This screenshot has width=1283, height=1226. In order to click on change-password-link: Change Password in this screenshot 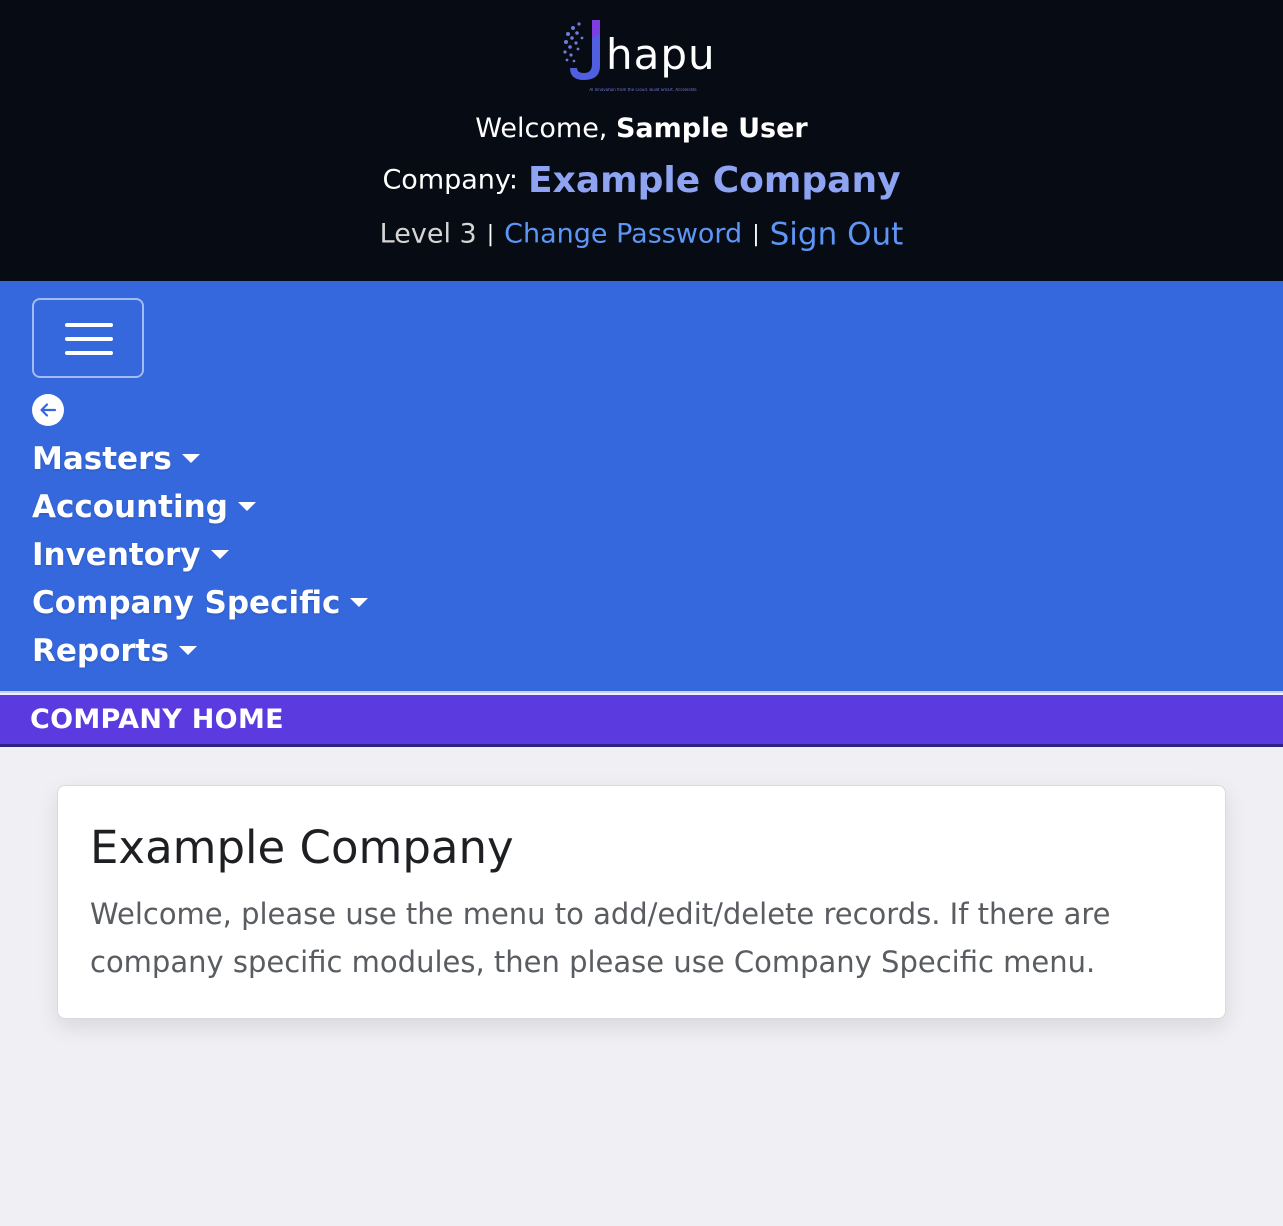, I will do `click(623, 234)`.